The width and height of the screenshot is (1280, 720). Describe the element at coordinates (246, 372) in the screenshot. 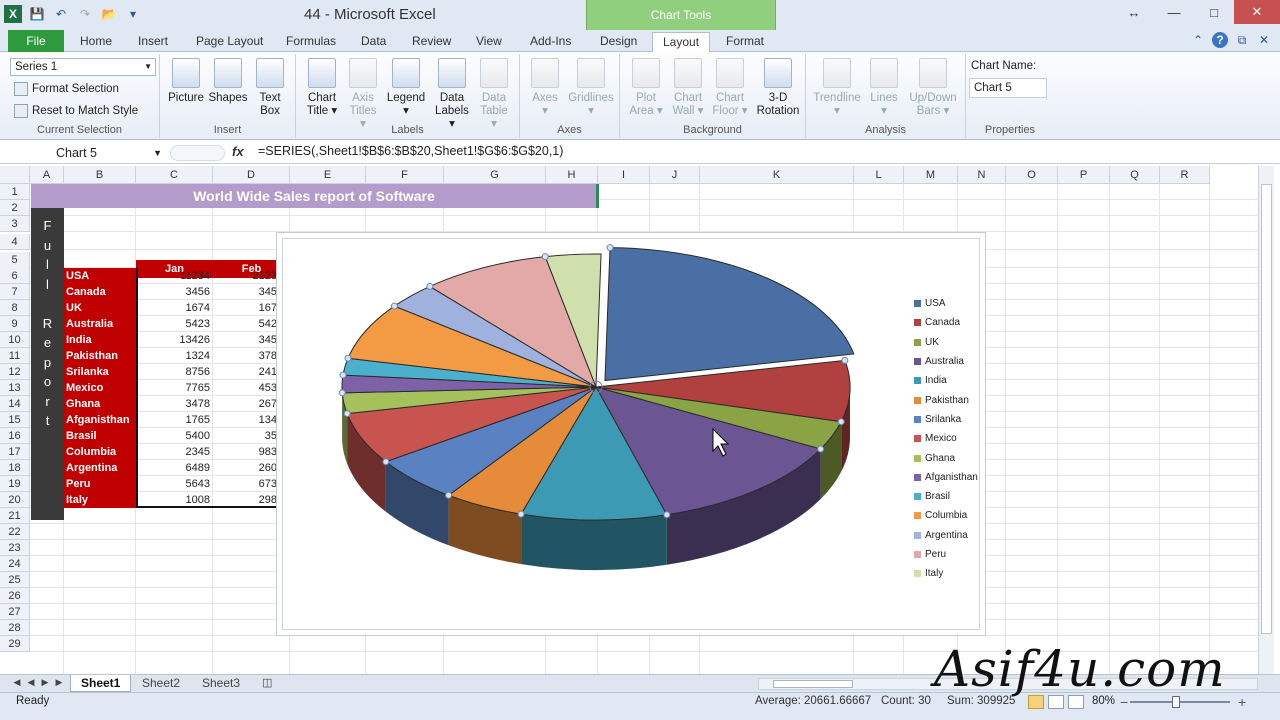

I see `cell-feb: 241` at that location.